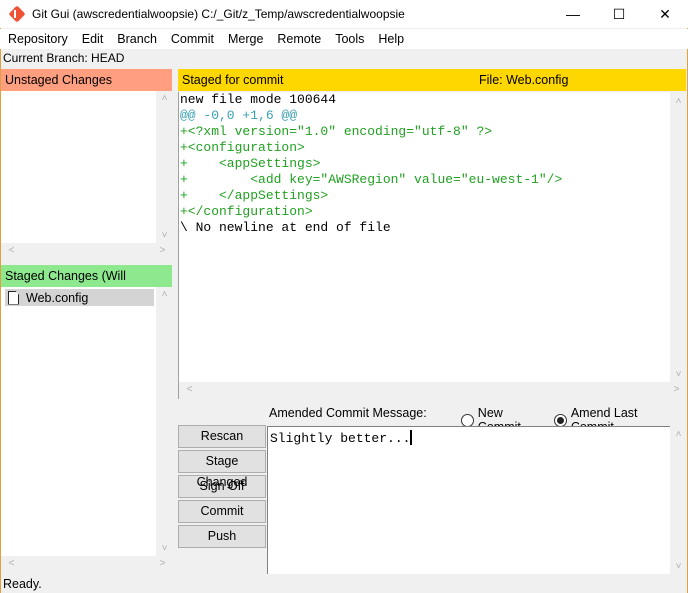 This screenshot has height=593, width=688. What do you see at coordinates (411, 437) in the screenshot?
I see `text-caret` at bounding box center [411, 437].